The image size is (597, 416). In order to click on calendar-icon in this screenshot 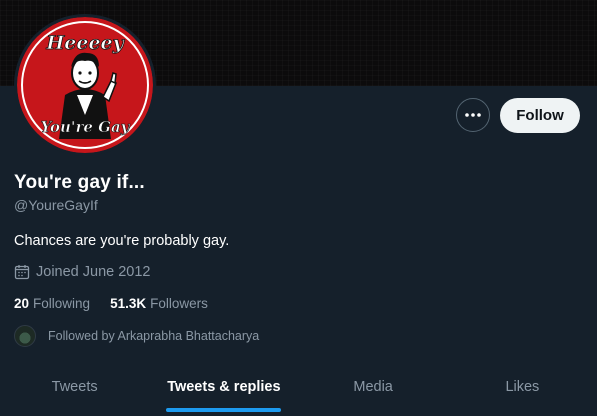, I will do `click(22, 272)`.